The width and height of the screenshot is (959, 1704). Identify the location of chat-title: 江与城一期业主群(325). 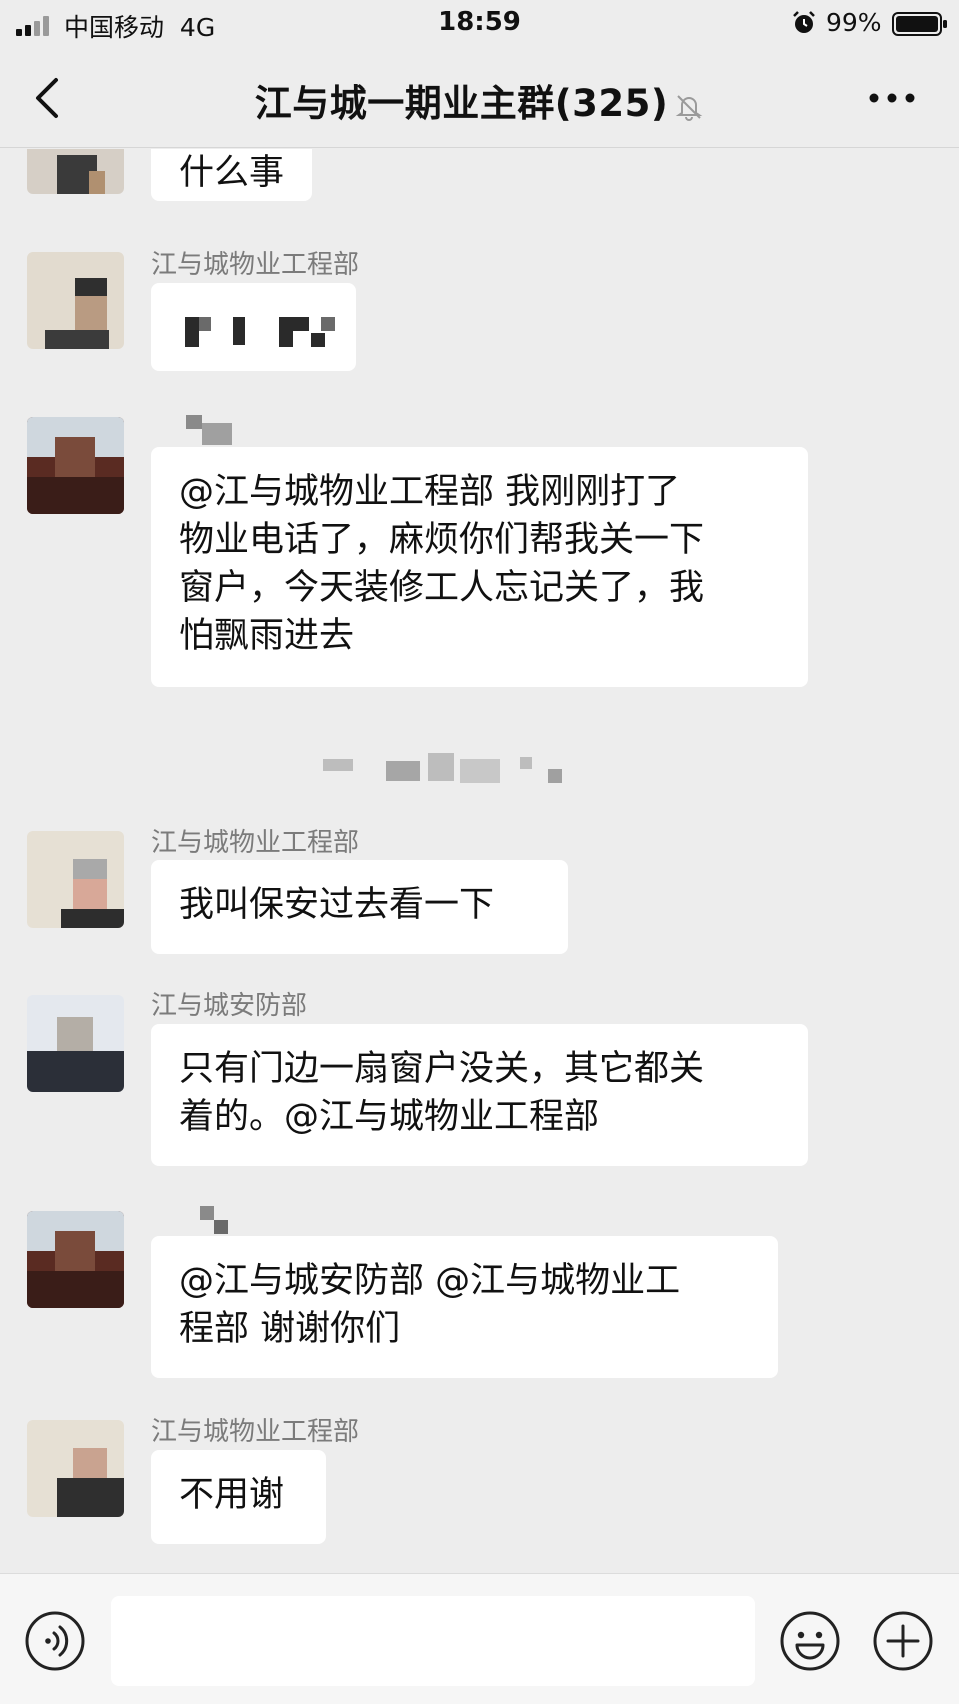
(479, 100).